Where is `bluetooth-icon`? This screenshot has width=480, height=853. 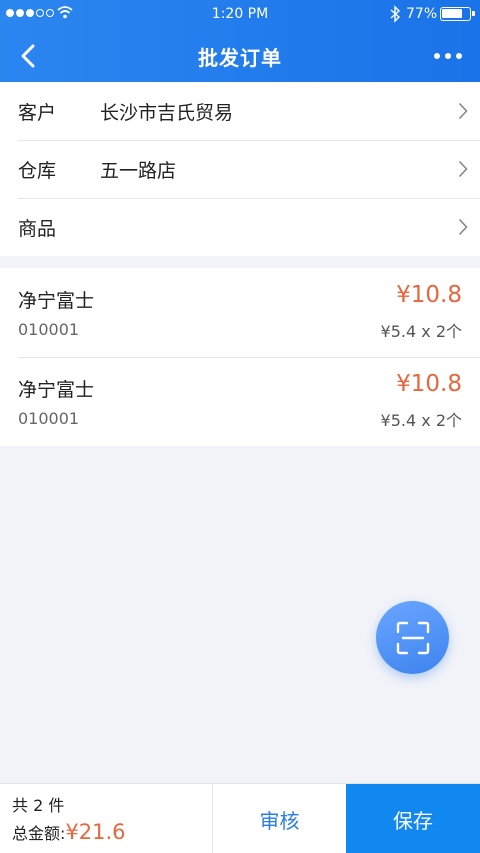
bluetooth-icon is located at coordinates (395, 14).